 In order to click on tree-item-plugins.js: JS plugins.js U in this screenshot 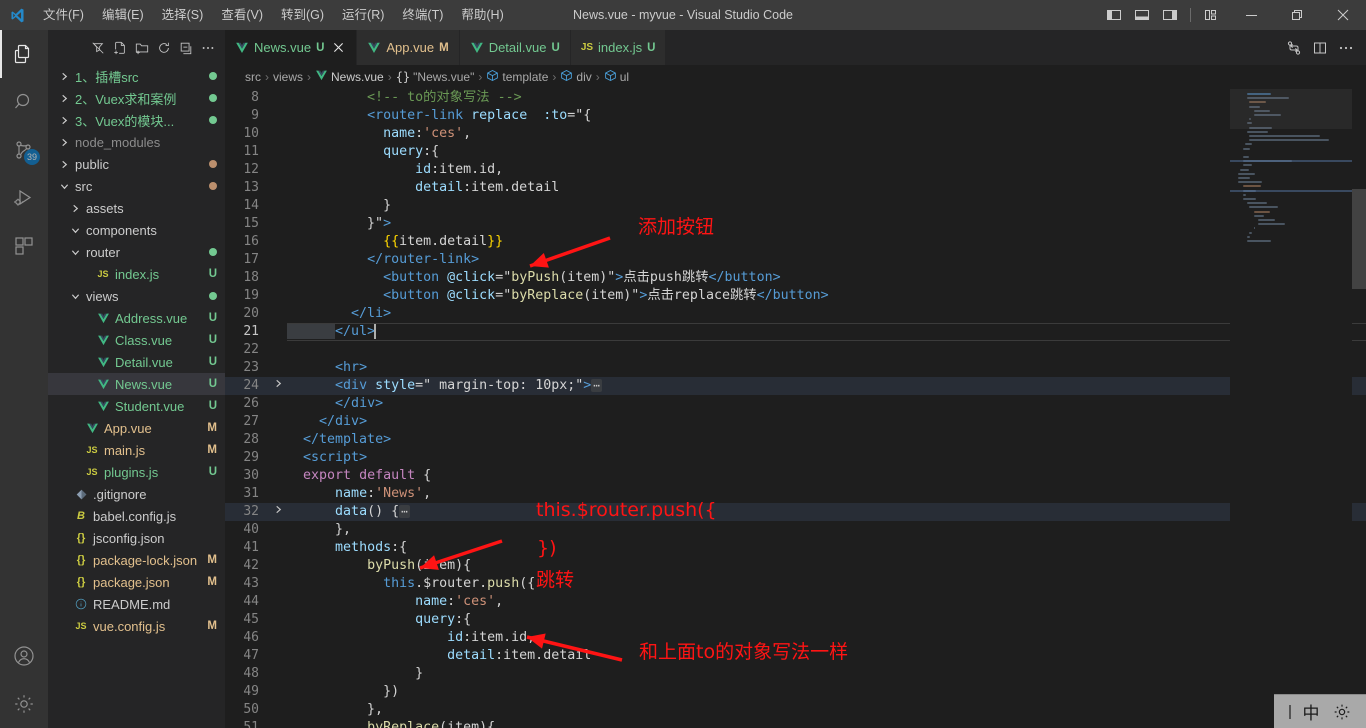, I will do `click(136, 472)`.